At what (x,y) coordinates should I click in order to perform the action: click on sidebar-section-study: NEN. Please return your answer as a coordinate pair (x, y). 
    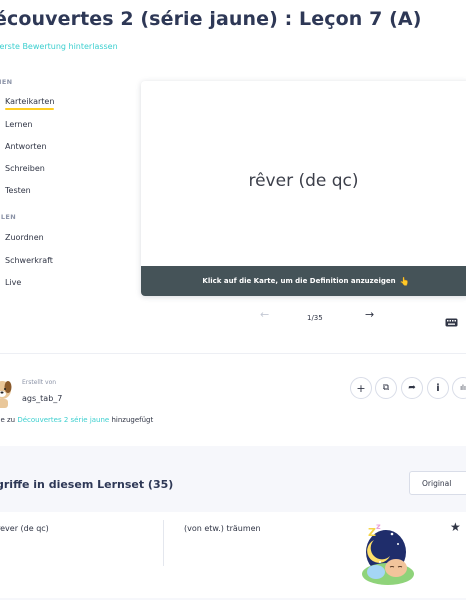
    Looking at the image, I should click on (6, 82).